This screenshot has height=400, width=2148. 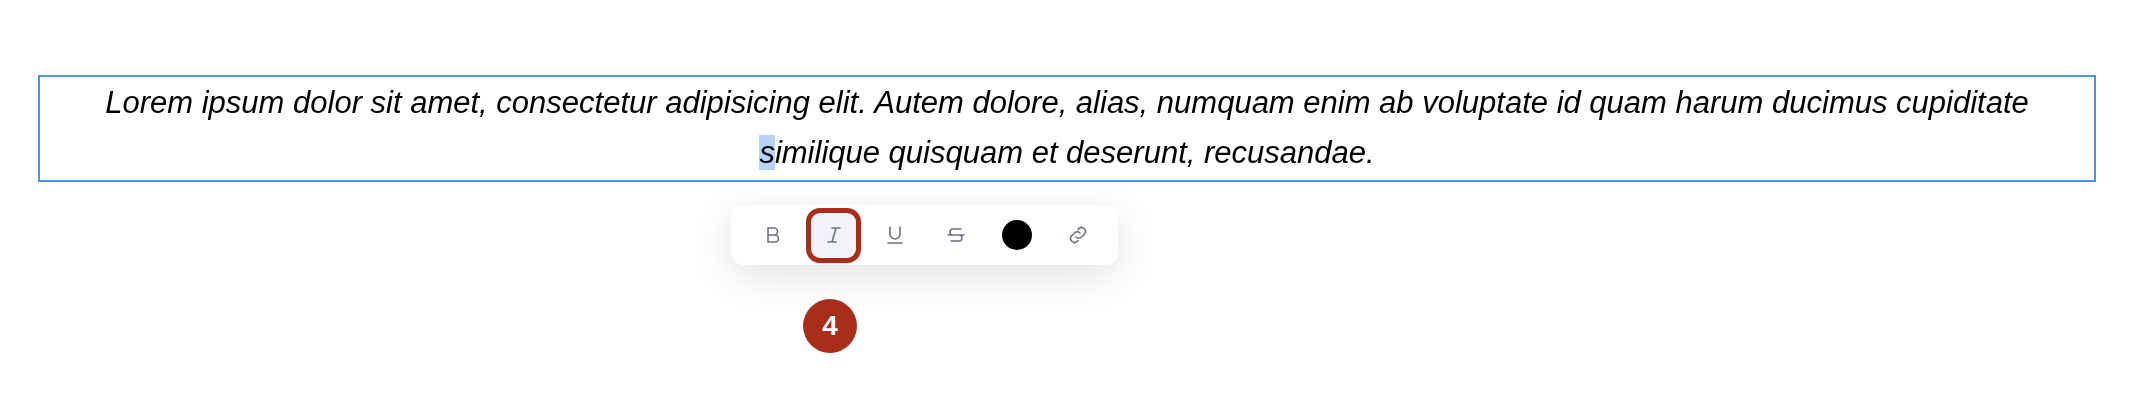 I want to click on step-badge: 4, so click(x=830, y=326).